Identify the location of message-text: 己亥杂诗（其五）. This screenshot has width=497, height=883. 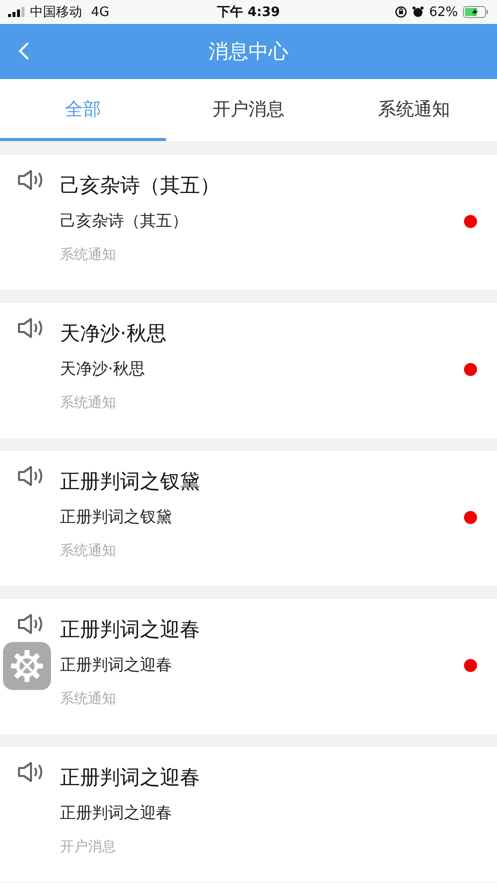
(124, 221).